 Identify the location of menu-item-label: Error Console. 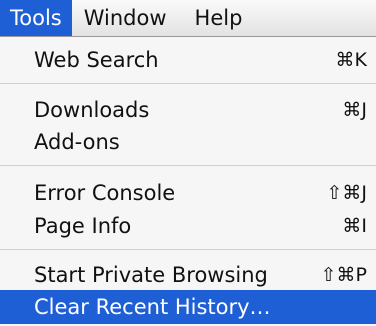
(105, 193).